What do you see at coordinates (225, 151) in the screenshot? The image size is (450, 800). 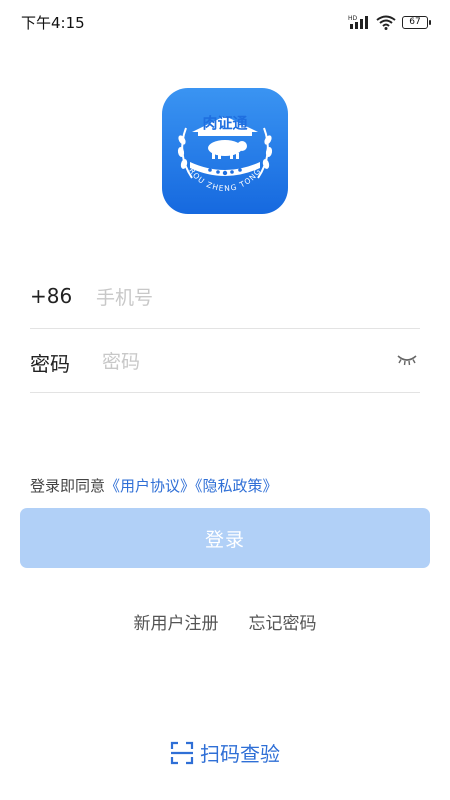 I see `app-logo: 肉证通 ROU ZHENG TONG` at bounding box center [225, 151].